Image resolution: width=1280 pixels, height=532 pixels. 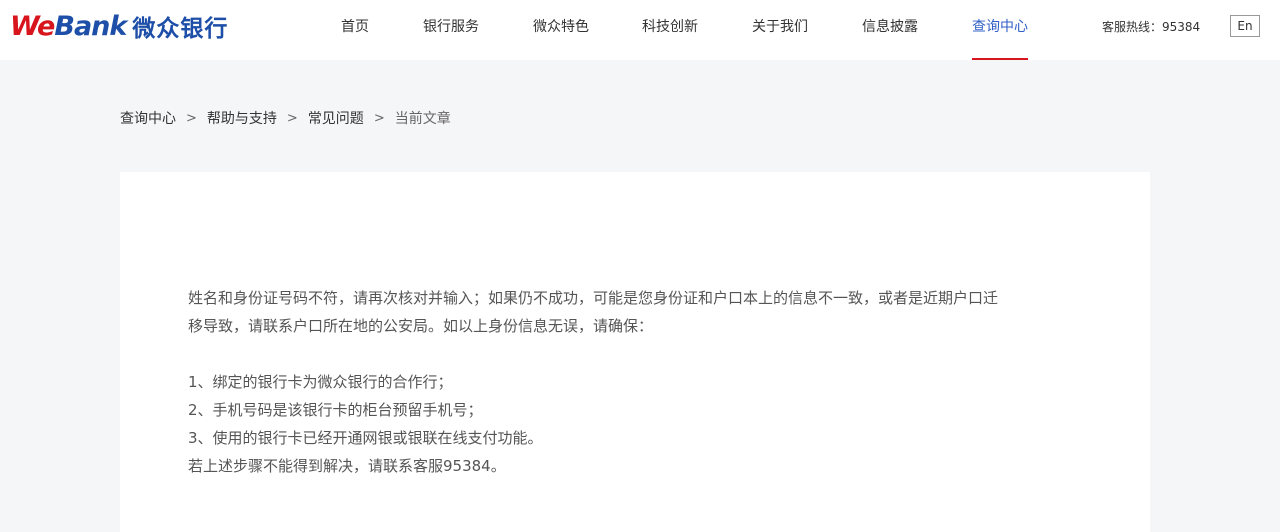 I want to click on article-closing: 若上述步骤不能得到解决，请联系客服95384。, so click(x=347, y=466).